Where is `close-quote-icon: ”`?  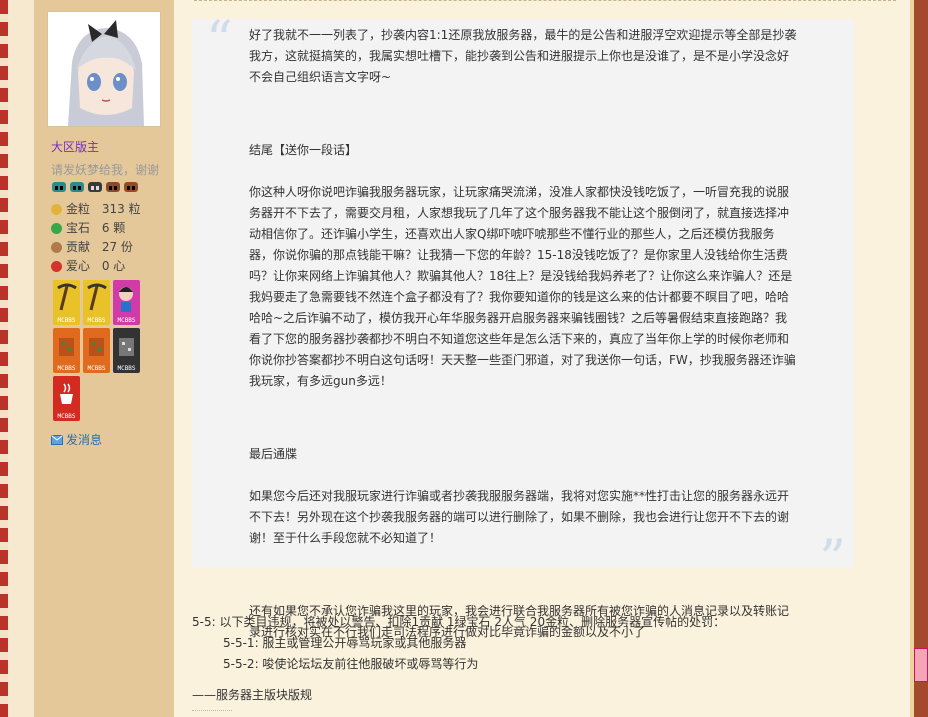
close-quote-icon: ” is located at coordinates (832, 560).